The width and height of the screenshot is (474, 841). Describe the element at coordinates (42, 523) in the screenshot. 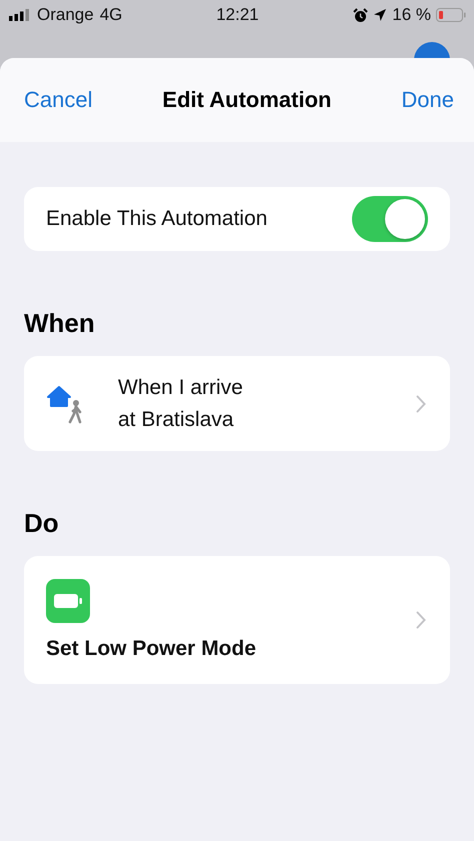

I see `section-heading: Do` at that location.